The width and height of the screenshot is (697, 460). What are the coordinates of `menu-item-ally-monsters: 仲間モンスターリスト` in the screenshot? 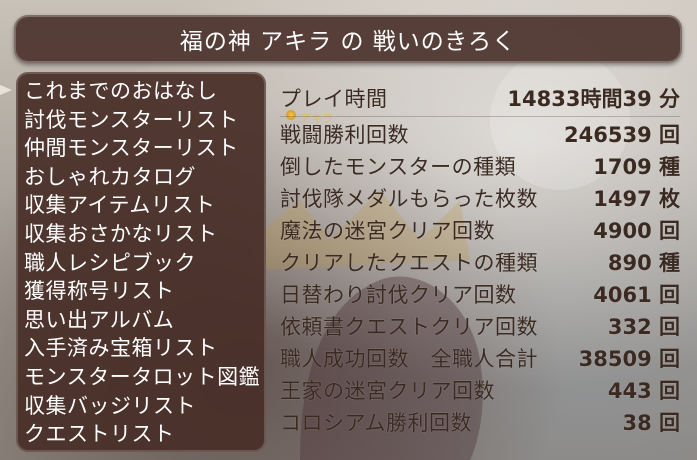 It's located at (142, 148).